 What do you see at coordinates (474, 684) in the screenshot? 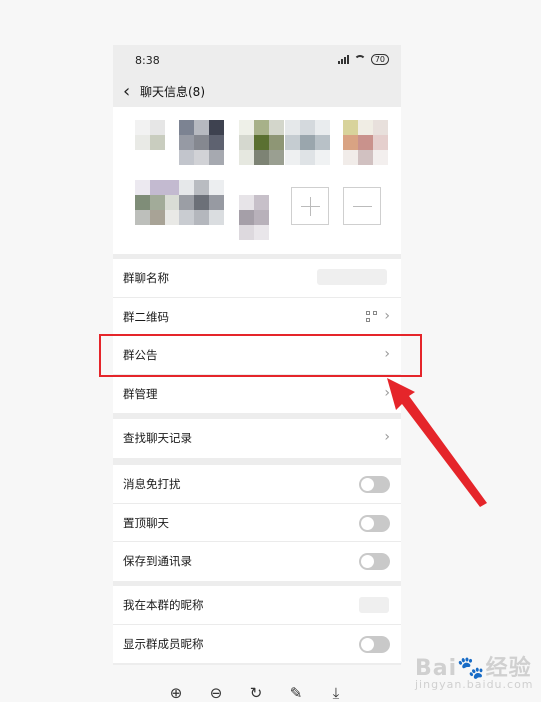
I see `watermark-sub: jingyan.baidu.com` at bounding box center [474, 684].